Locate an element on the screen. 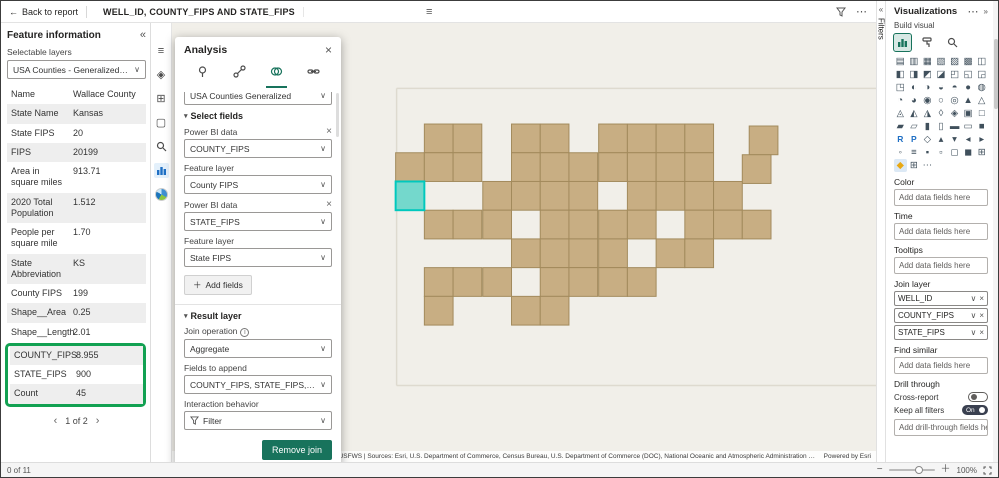 This screenshot has width=999, height=478. visual-type-icon: ◧ is located at coordinates (900, 74).